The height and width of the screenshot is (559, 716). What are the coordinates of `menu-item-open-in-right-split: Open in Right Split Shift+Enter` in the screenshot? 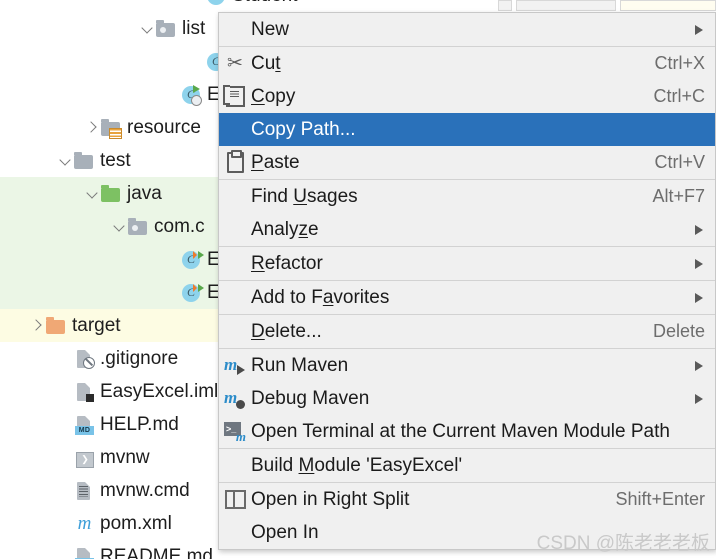 It's located at (467, 499).